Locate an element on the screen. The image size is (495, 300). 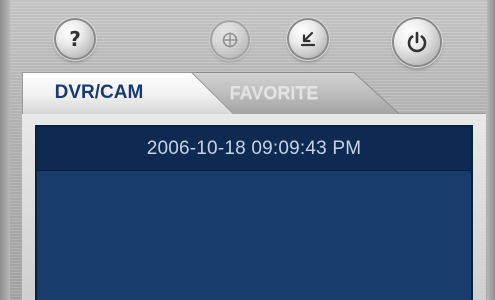
ptz-crosshair-icon is located at coordinates (230, 40).